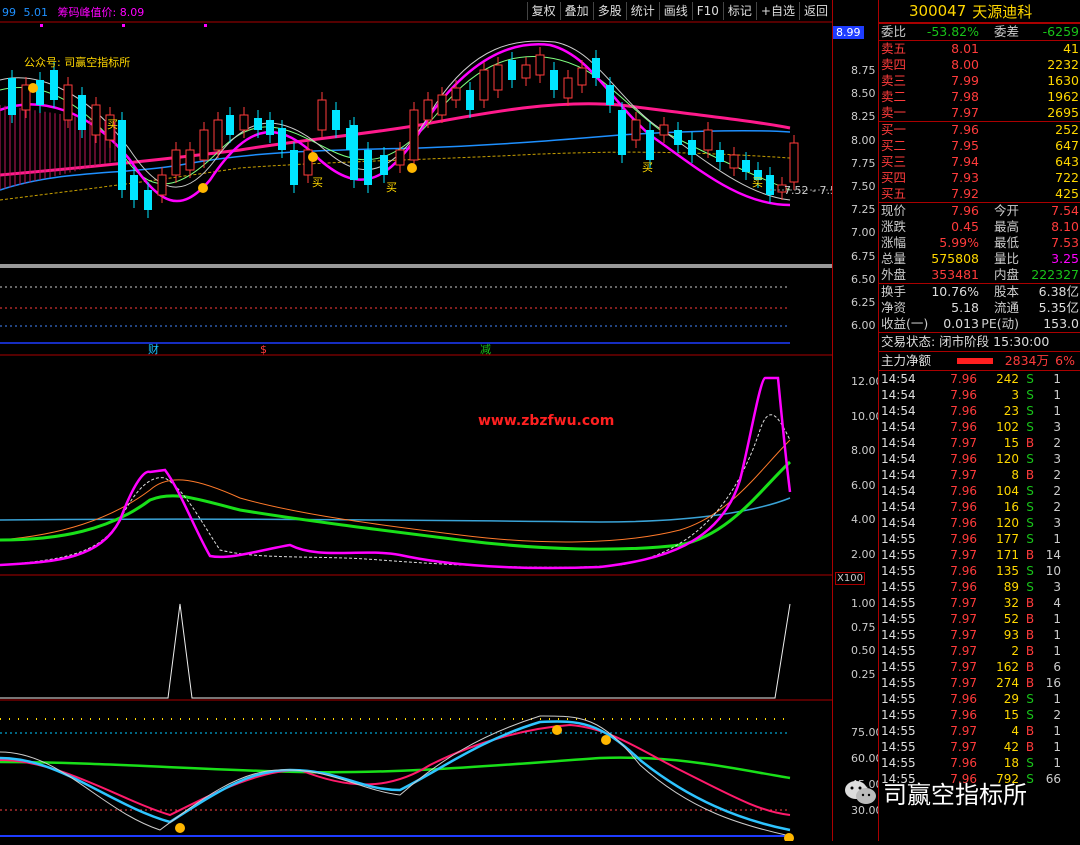 The width and height of the screenshot is (1080, 845). I want to click on toolbar-stats-button: 统计, so click(642, 11).